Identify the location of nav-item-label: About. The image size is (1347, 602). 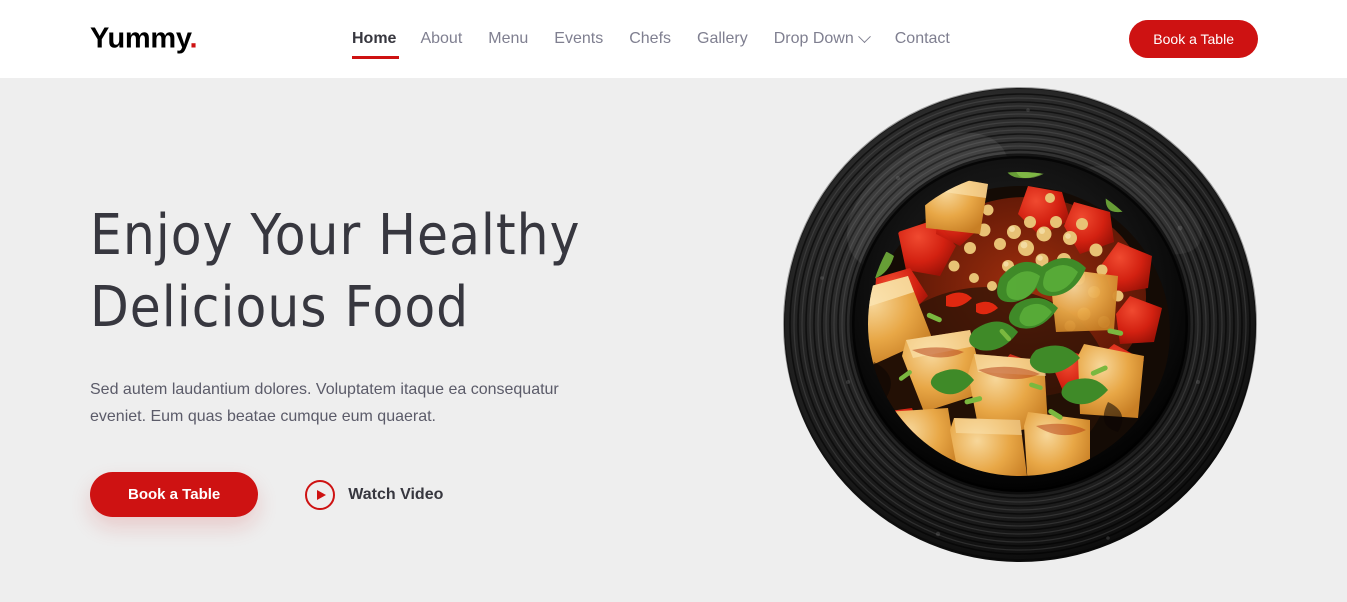
(441, 38).